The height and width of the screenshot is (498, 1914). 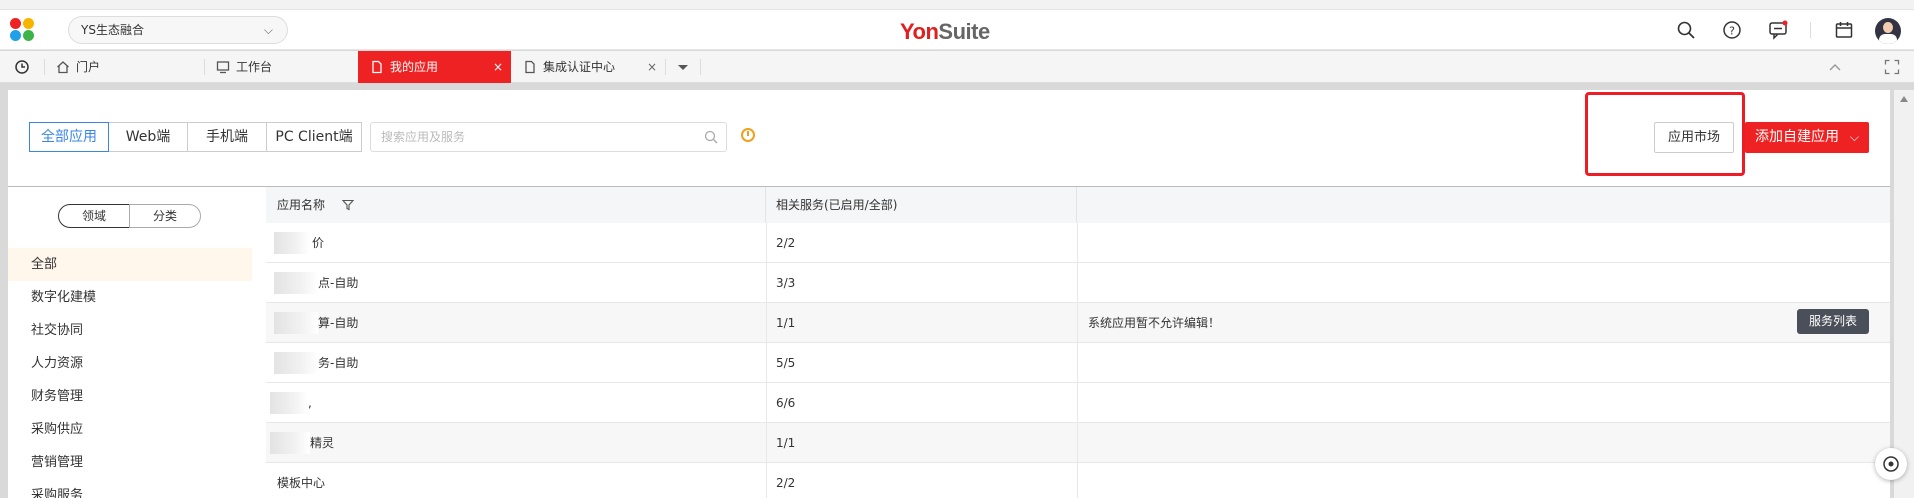 I want to click on brand-logo: YonSuite, so click(x=945, y=31).